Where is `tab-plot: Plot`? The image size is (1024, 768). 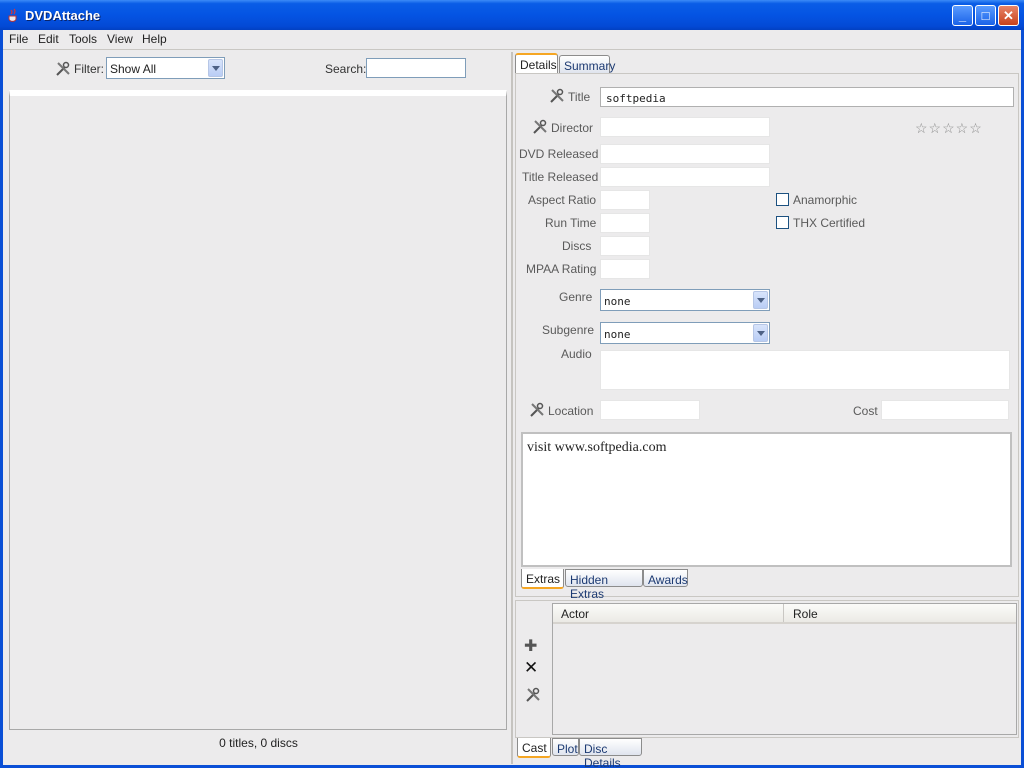
tab-plot: Plot is located at coordinates (565, 747).